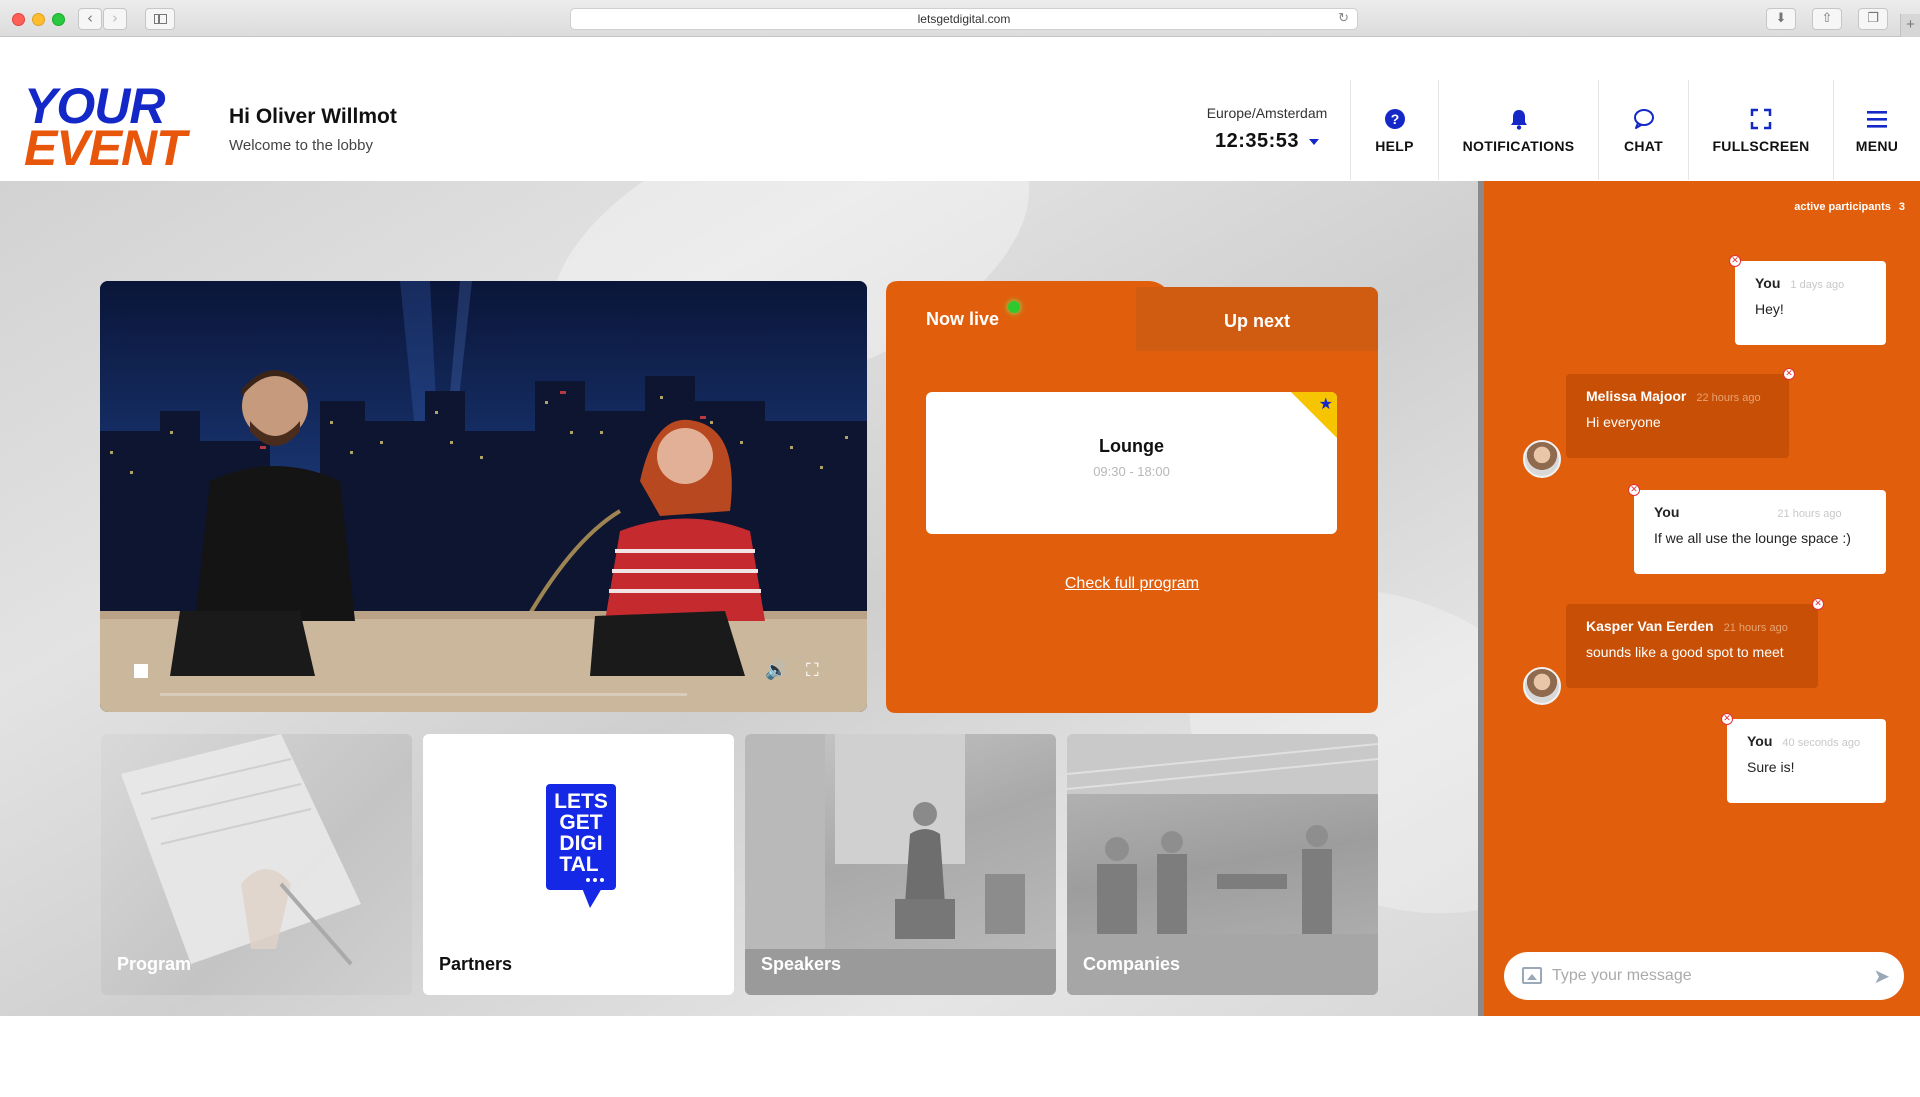 Image resolution: width=1920 pixels, height=1097 pixels. What do you see at coordinates (900, 864) in the screenshot?
I see `tile-speakers: Speakers` at bounding box center [900, 864].